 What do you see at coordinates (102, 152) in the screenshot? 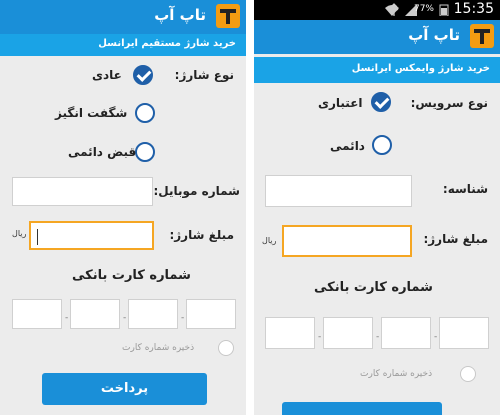
I see `option-permanent-bill-label: قبض دائمی` at bounding box center [102, 152].